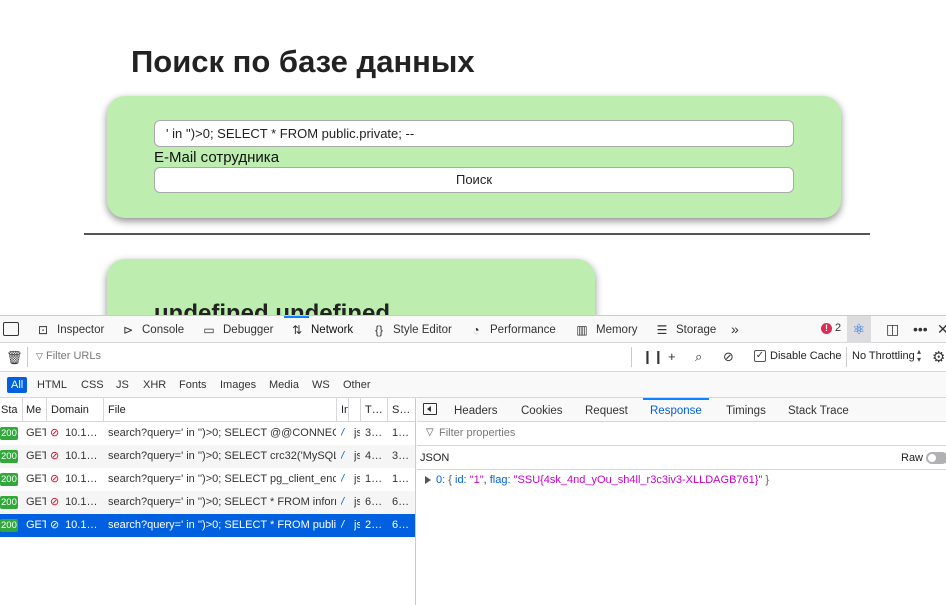 The width and height of the screenshot is (946, 605). I want to click on select-arrows-icon: ▴ ▾, so click(919, 355).